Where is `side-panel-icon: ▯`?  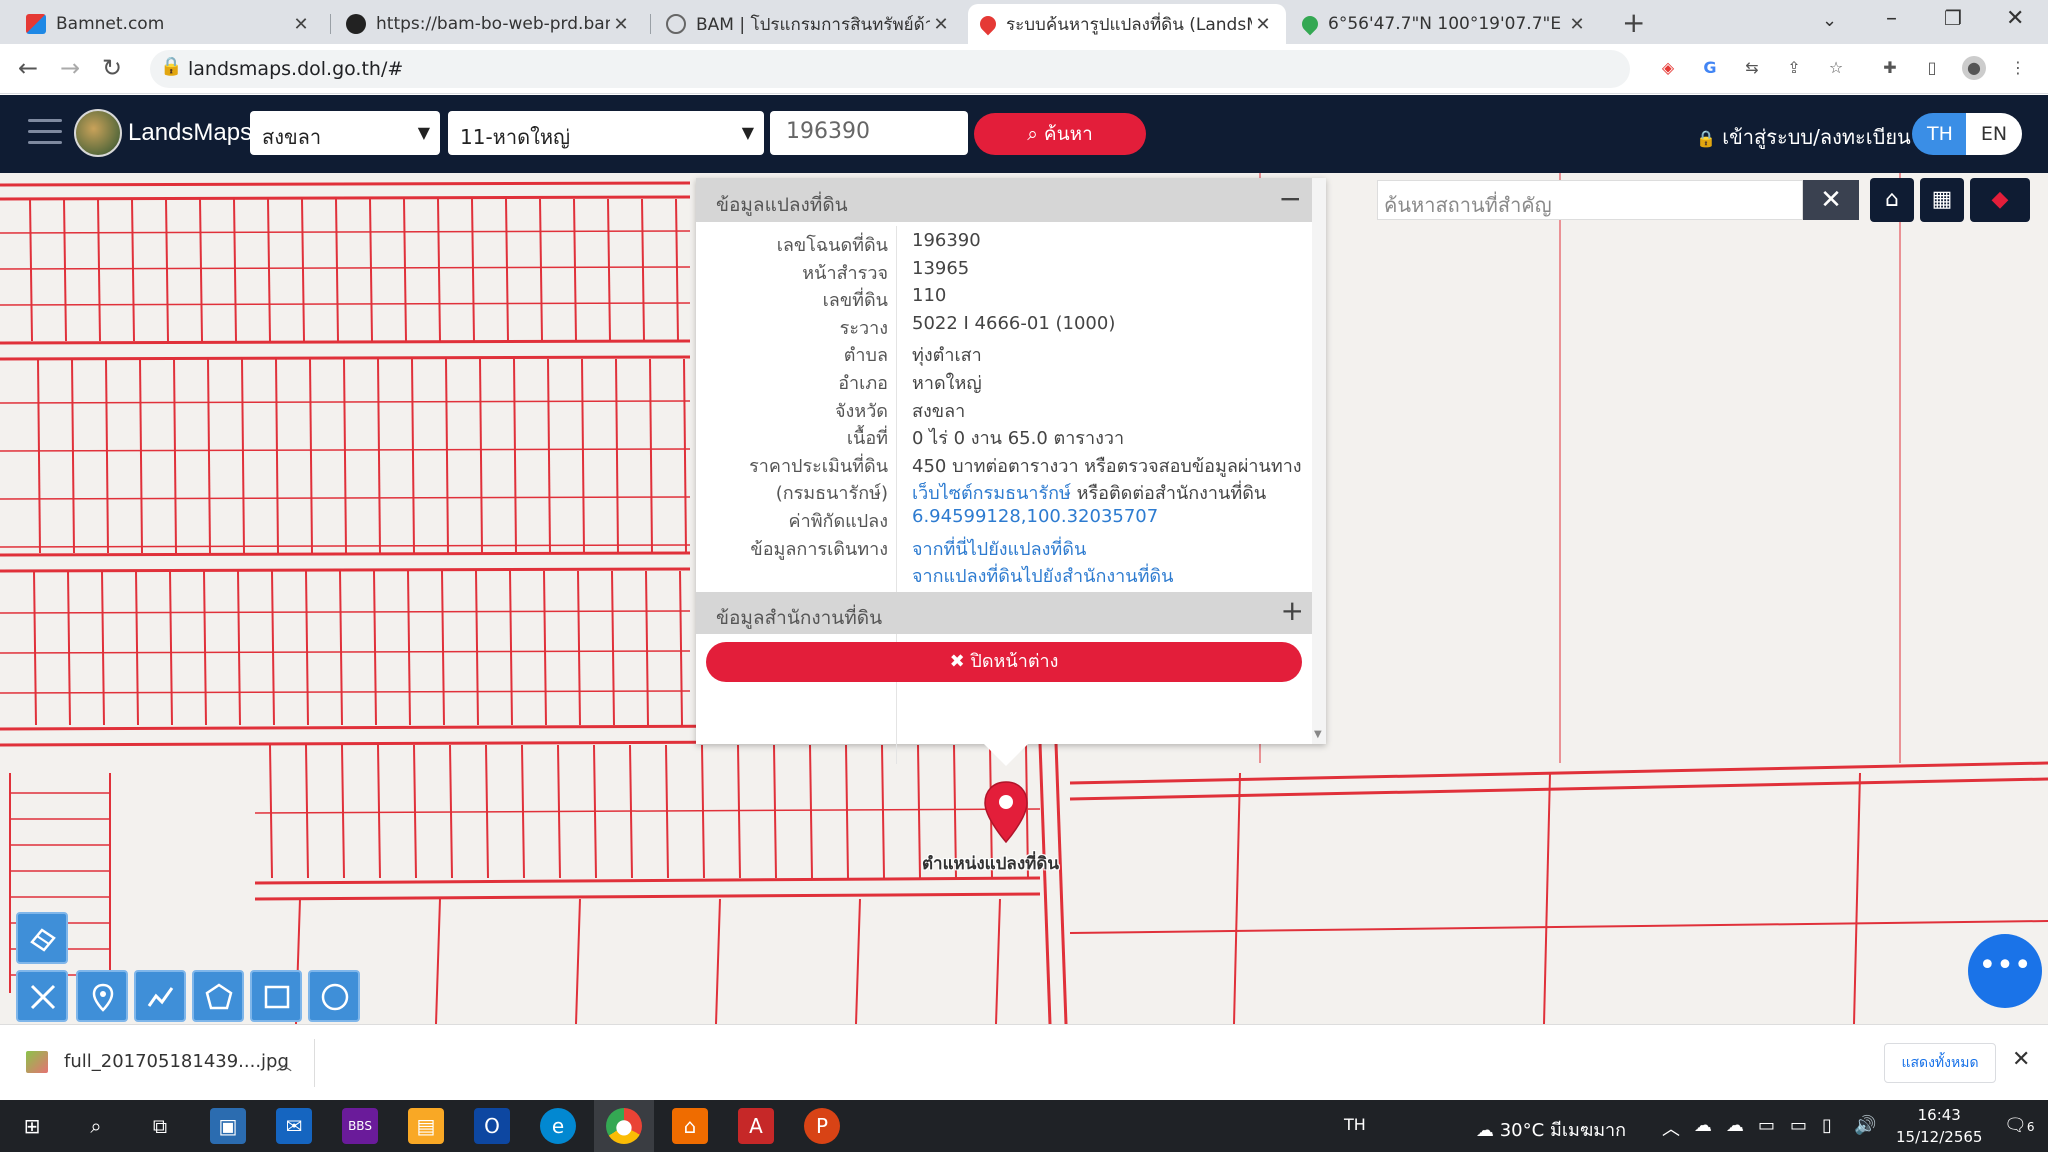
side-panel-icon: ▯ is located at coordinates (1932, 68).